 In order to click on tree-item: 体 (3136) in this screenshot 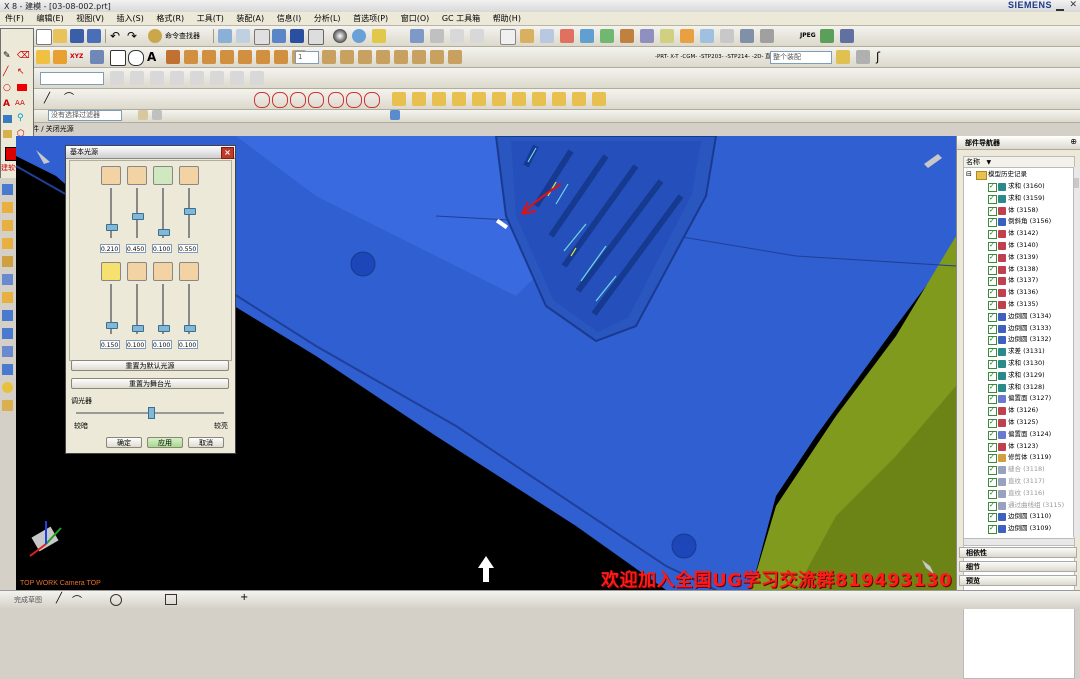, I will do `click(1019, 293)`.